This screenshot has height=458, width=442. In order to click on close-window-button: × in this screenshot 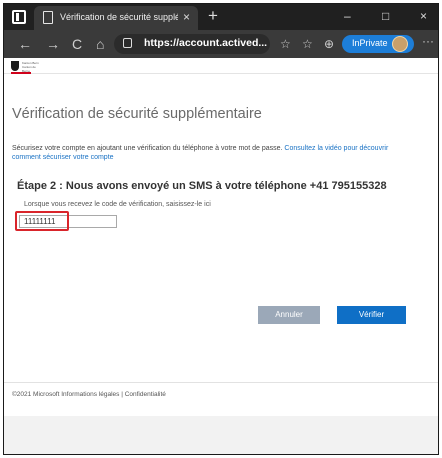, I will do `click(423, 16)`.